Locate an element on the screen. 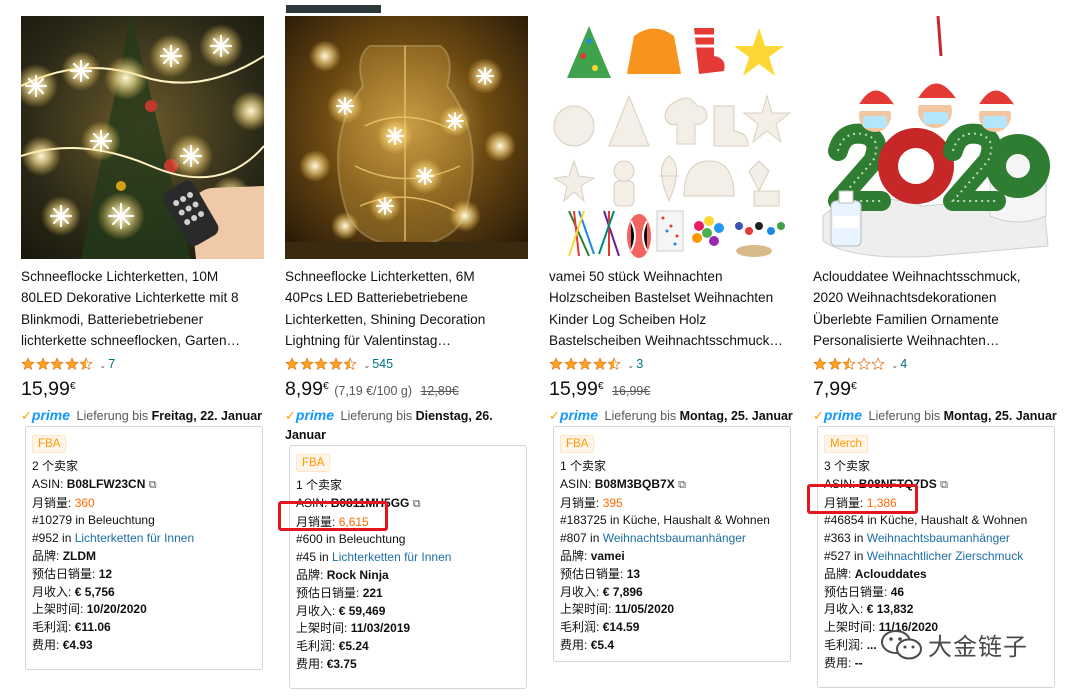 The width and height of the screenshot is (1080, 696). fee-label: 费用: is located at coordinates (310, 663).